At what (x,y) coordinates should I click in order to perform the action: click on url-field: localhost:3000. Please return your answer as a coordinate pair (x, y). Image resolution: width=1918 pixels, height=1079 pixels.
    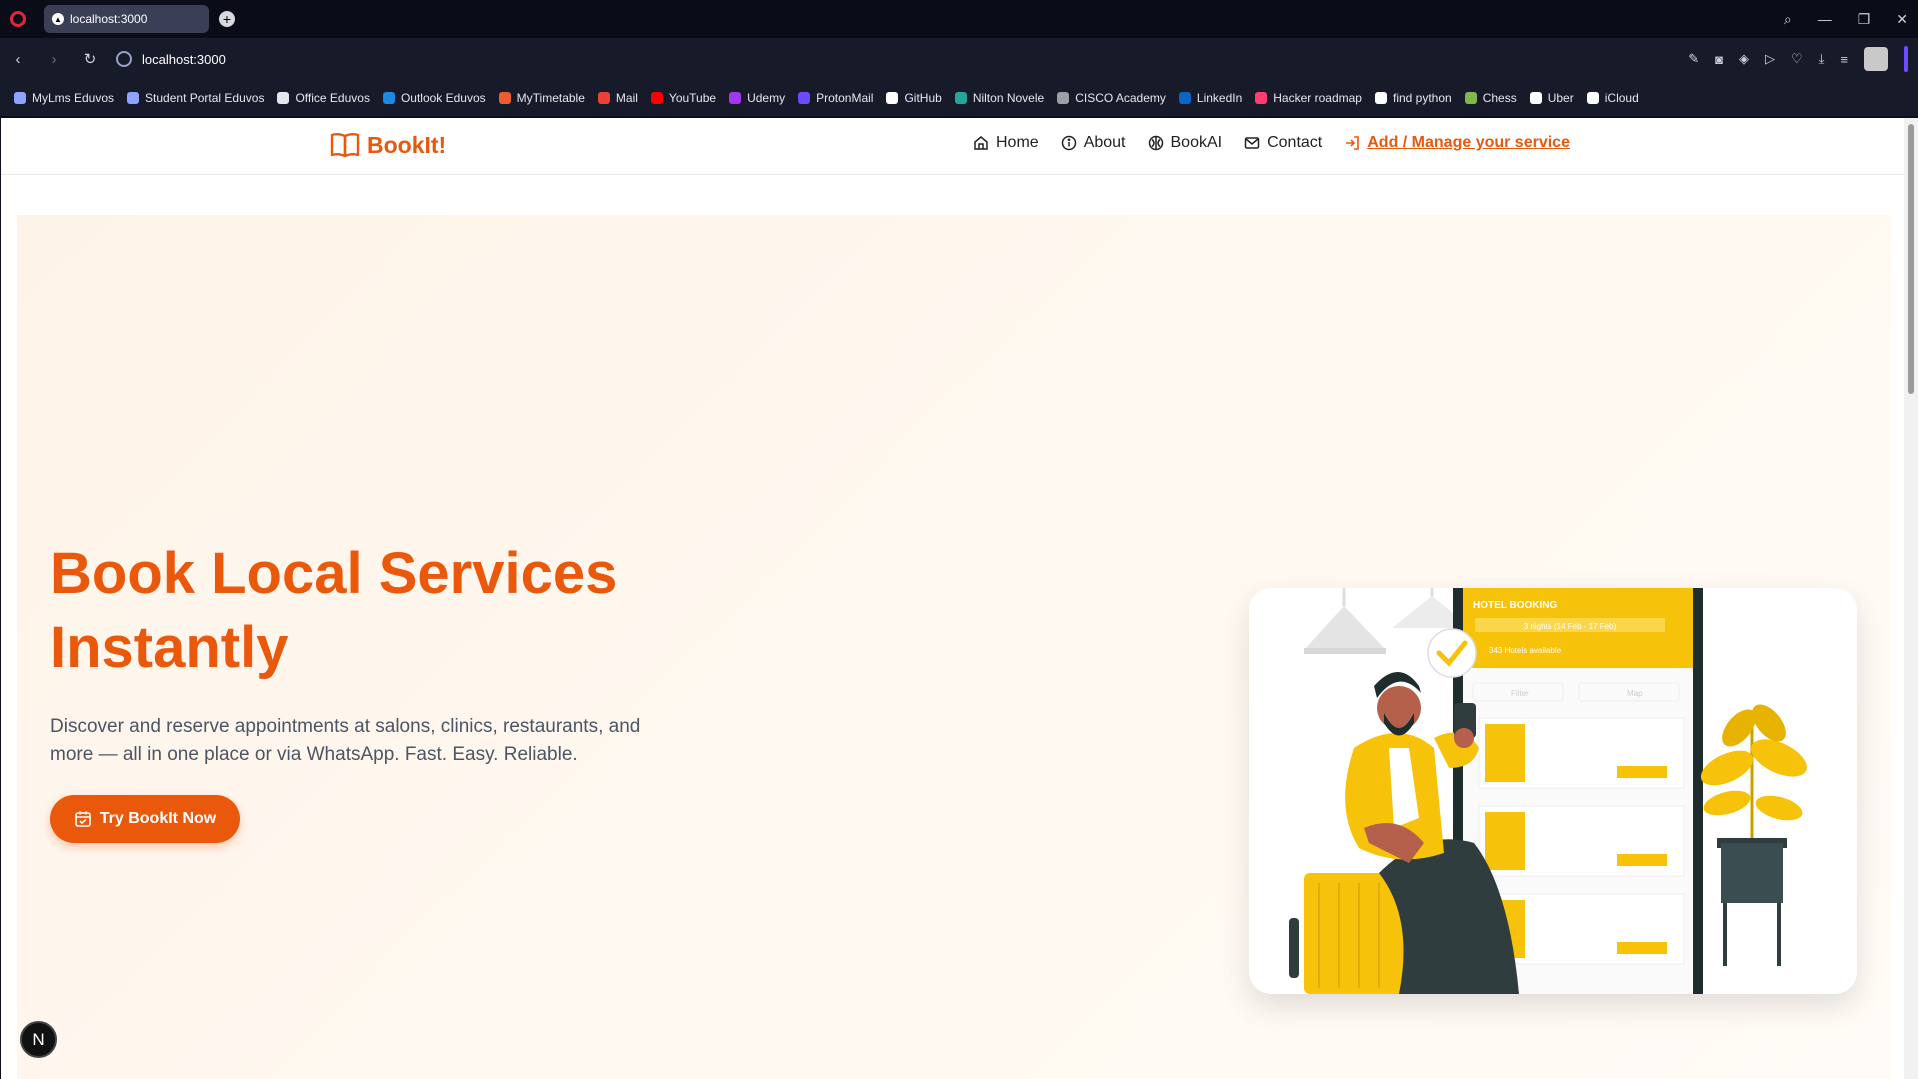
    Looking at the image, I should click on (184, 59).